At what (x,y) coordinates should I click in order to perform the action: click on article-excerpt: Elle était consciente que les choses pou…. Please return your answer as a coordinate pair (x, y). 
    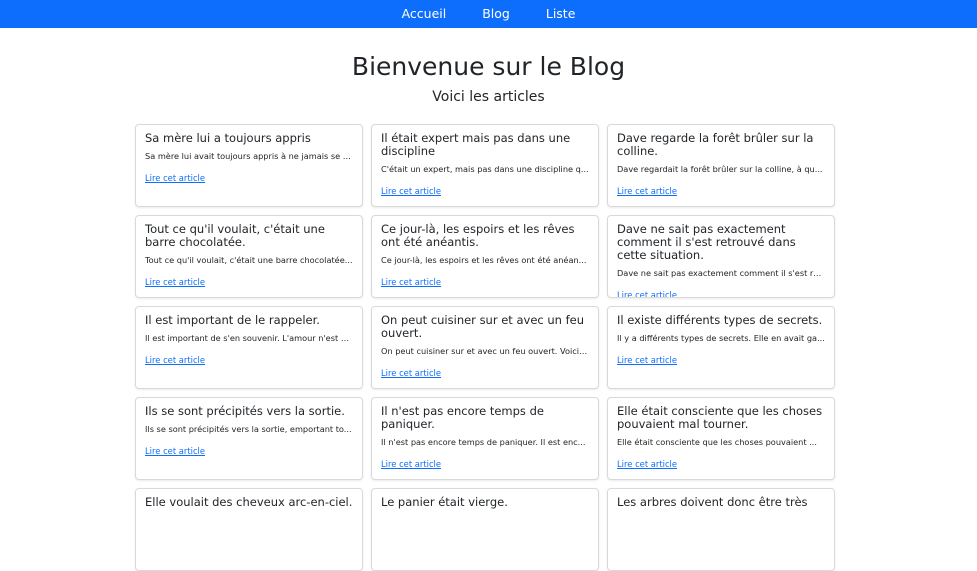
    Looking at the image, I should click on (717, 442).